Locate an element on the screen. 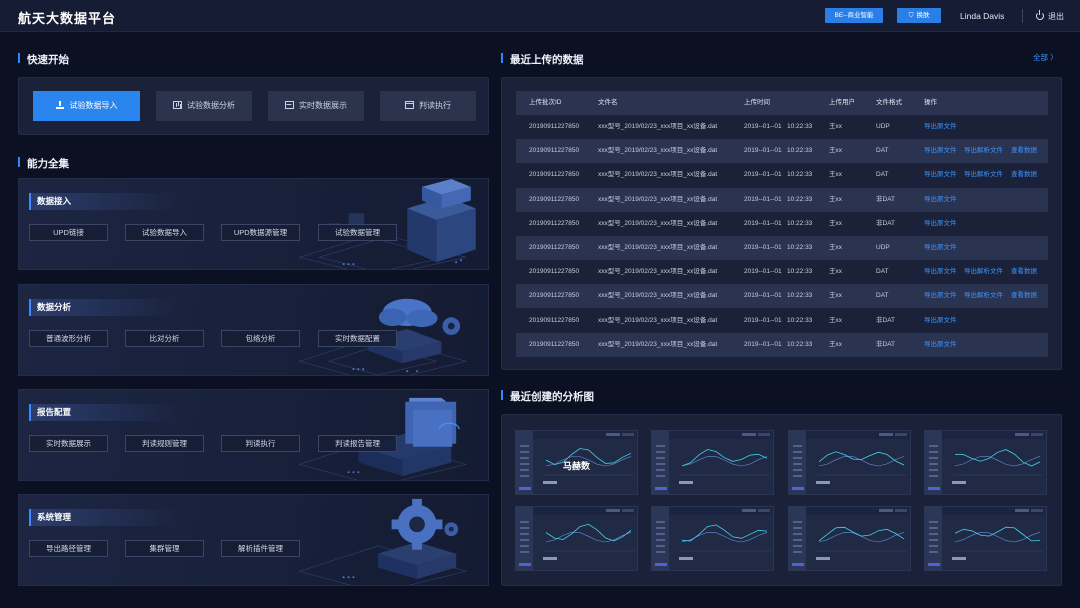 Image resolution: width=1080 pixels, height=608 pixels. judge-report-manage-item: 判读报告管理 is located at coordinates (357, 443).